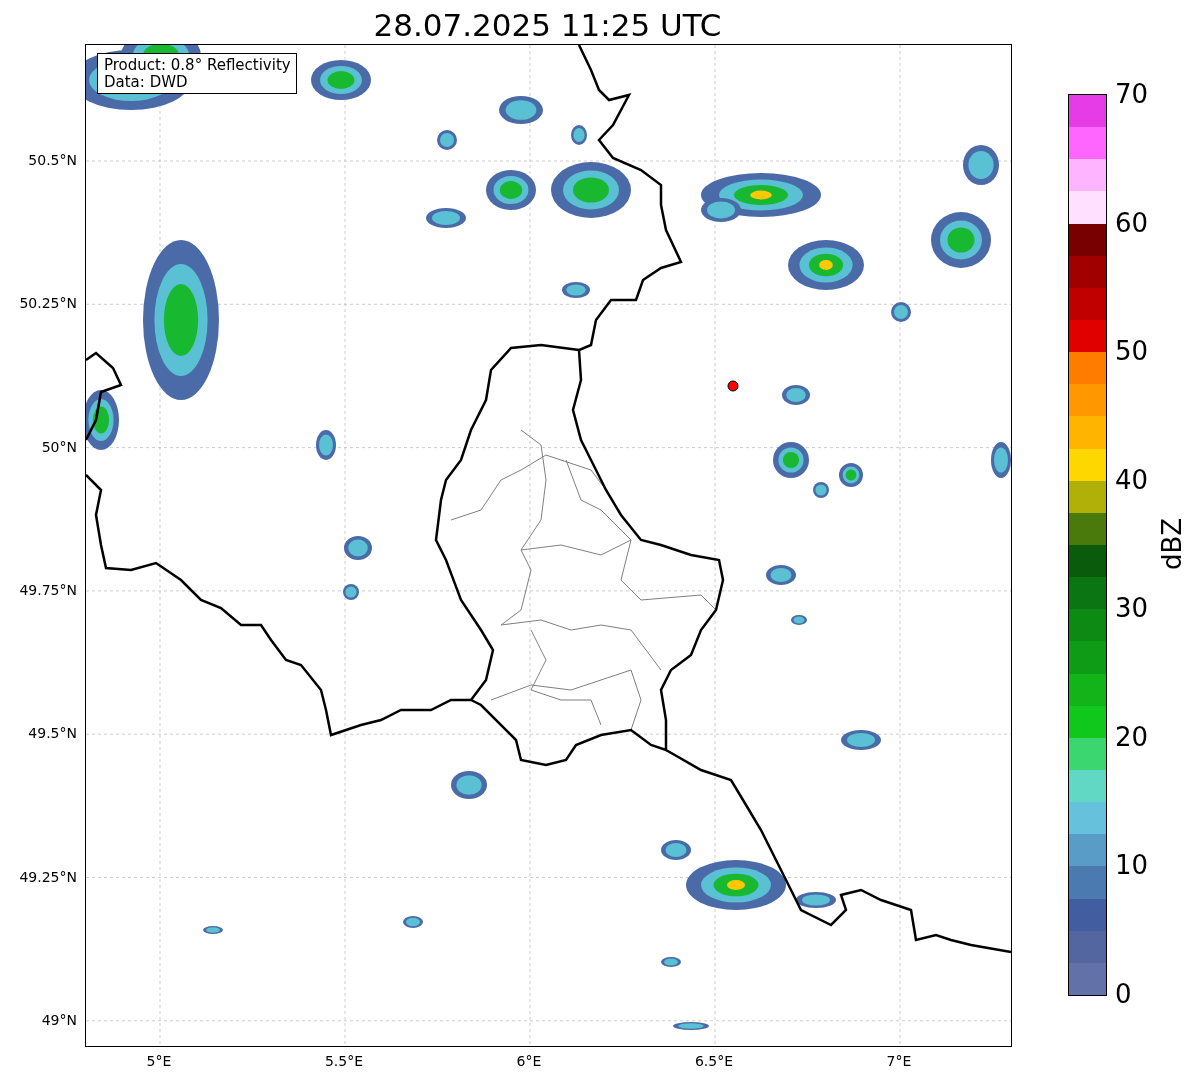 The height and width of the screenshot is (1081, 1202). What do you see at coordinates (344, 1061) in the screenshot?
I see `longitude-tick-label: 5.5°E` at bounding box center [344, 1061].